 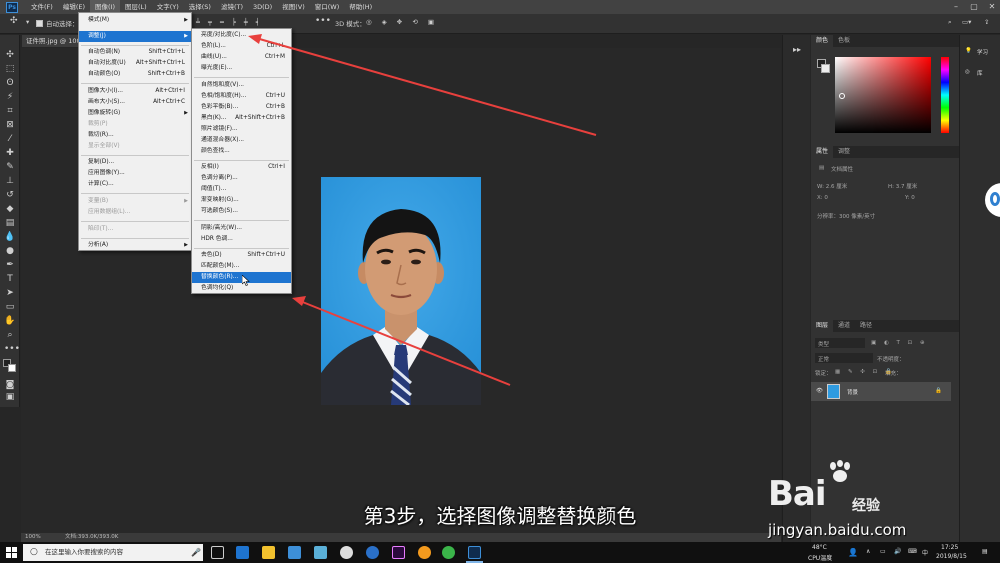 I want to click on lightbulb-icon: 💡, so click(x=968, y=51).